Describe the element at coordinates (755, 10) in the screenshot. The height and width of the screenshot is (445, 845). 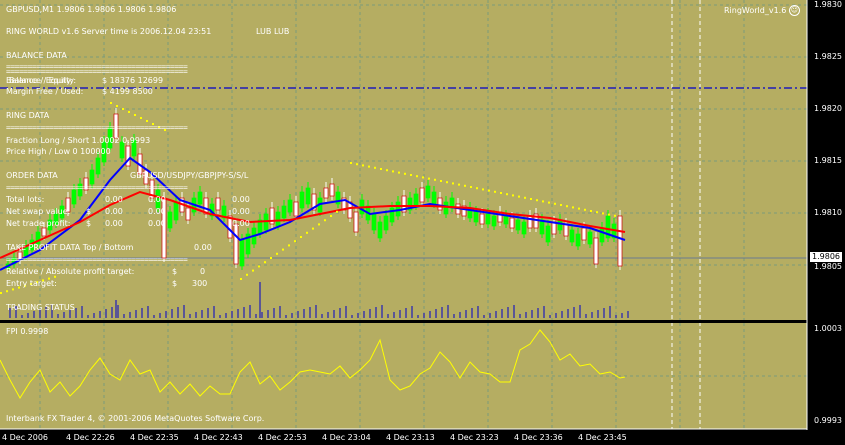
I see `indicator-name: RingWorld_v1.6` at that location.